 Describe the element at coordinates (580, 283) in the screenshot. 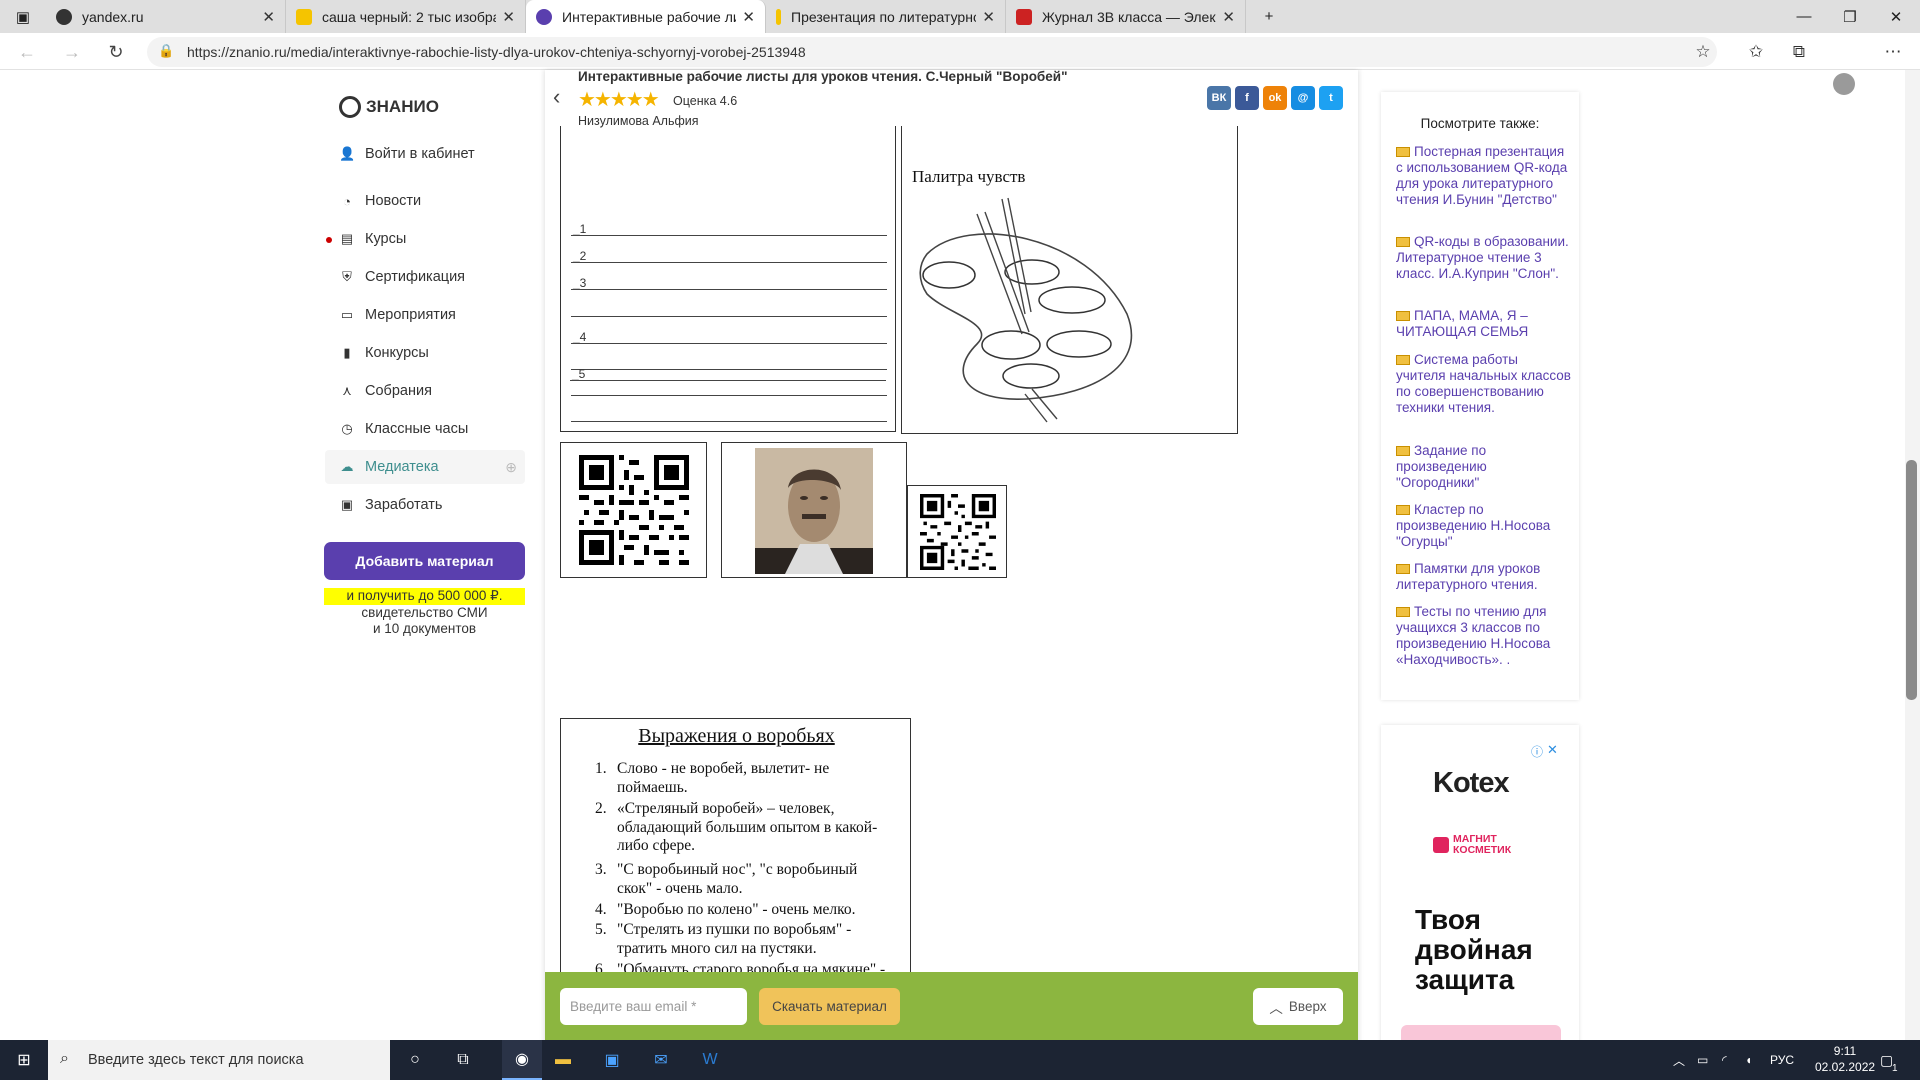

I see `line-number: _3` at that location.